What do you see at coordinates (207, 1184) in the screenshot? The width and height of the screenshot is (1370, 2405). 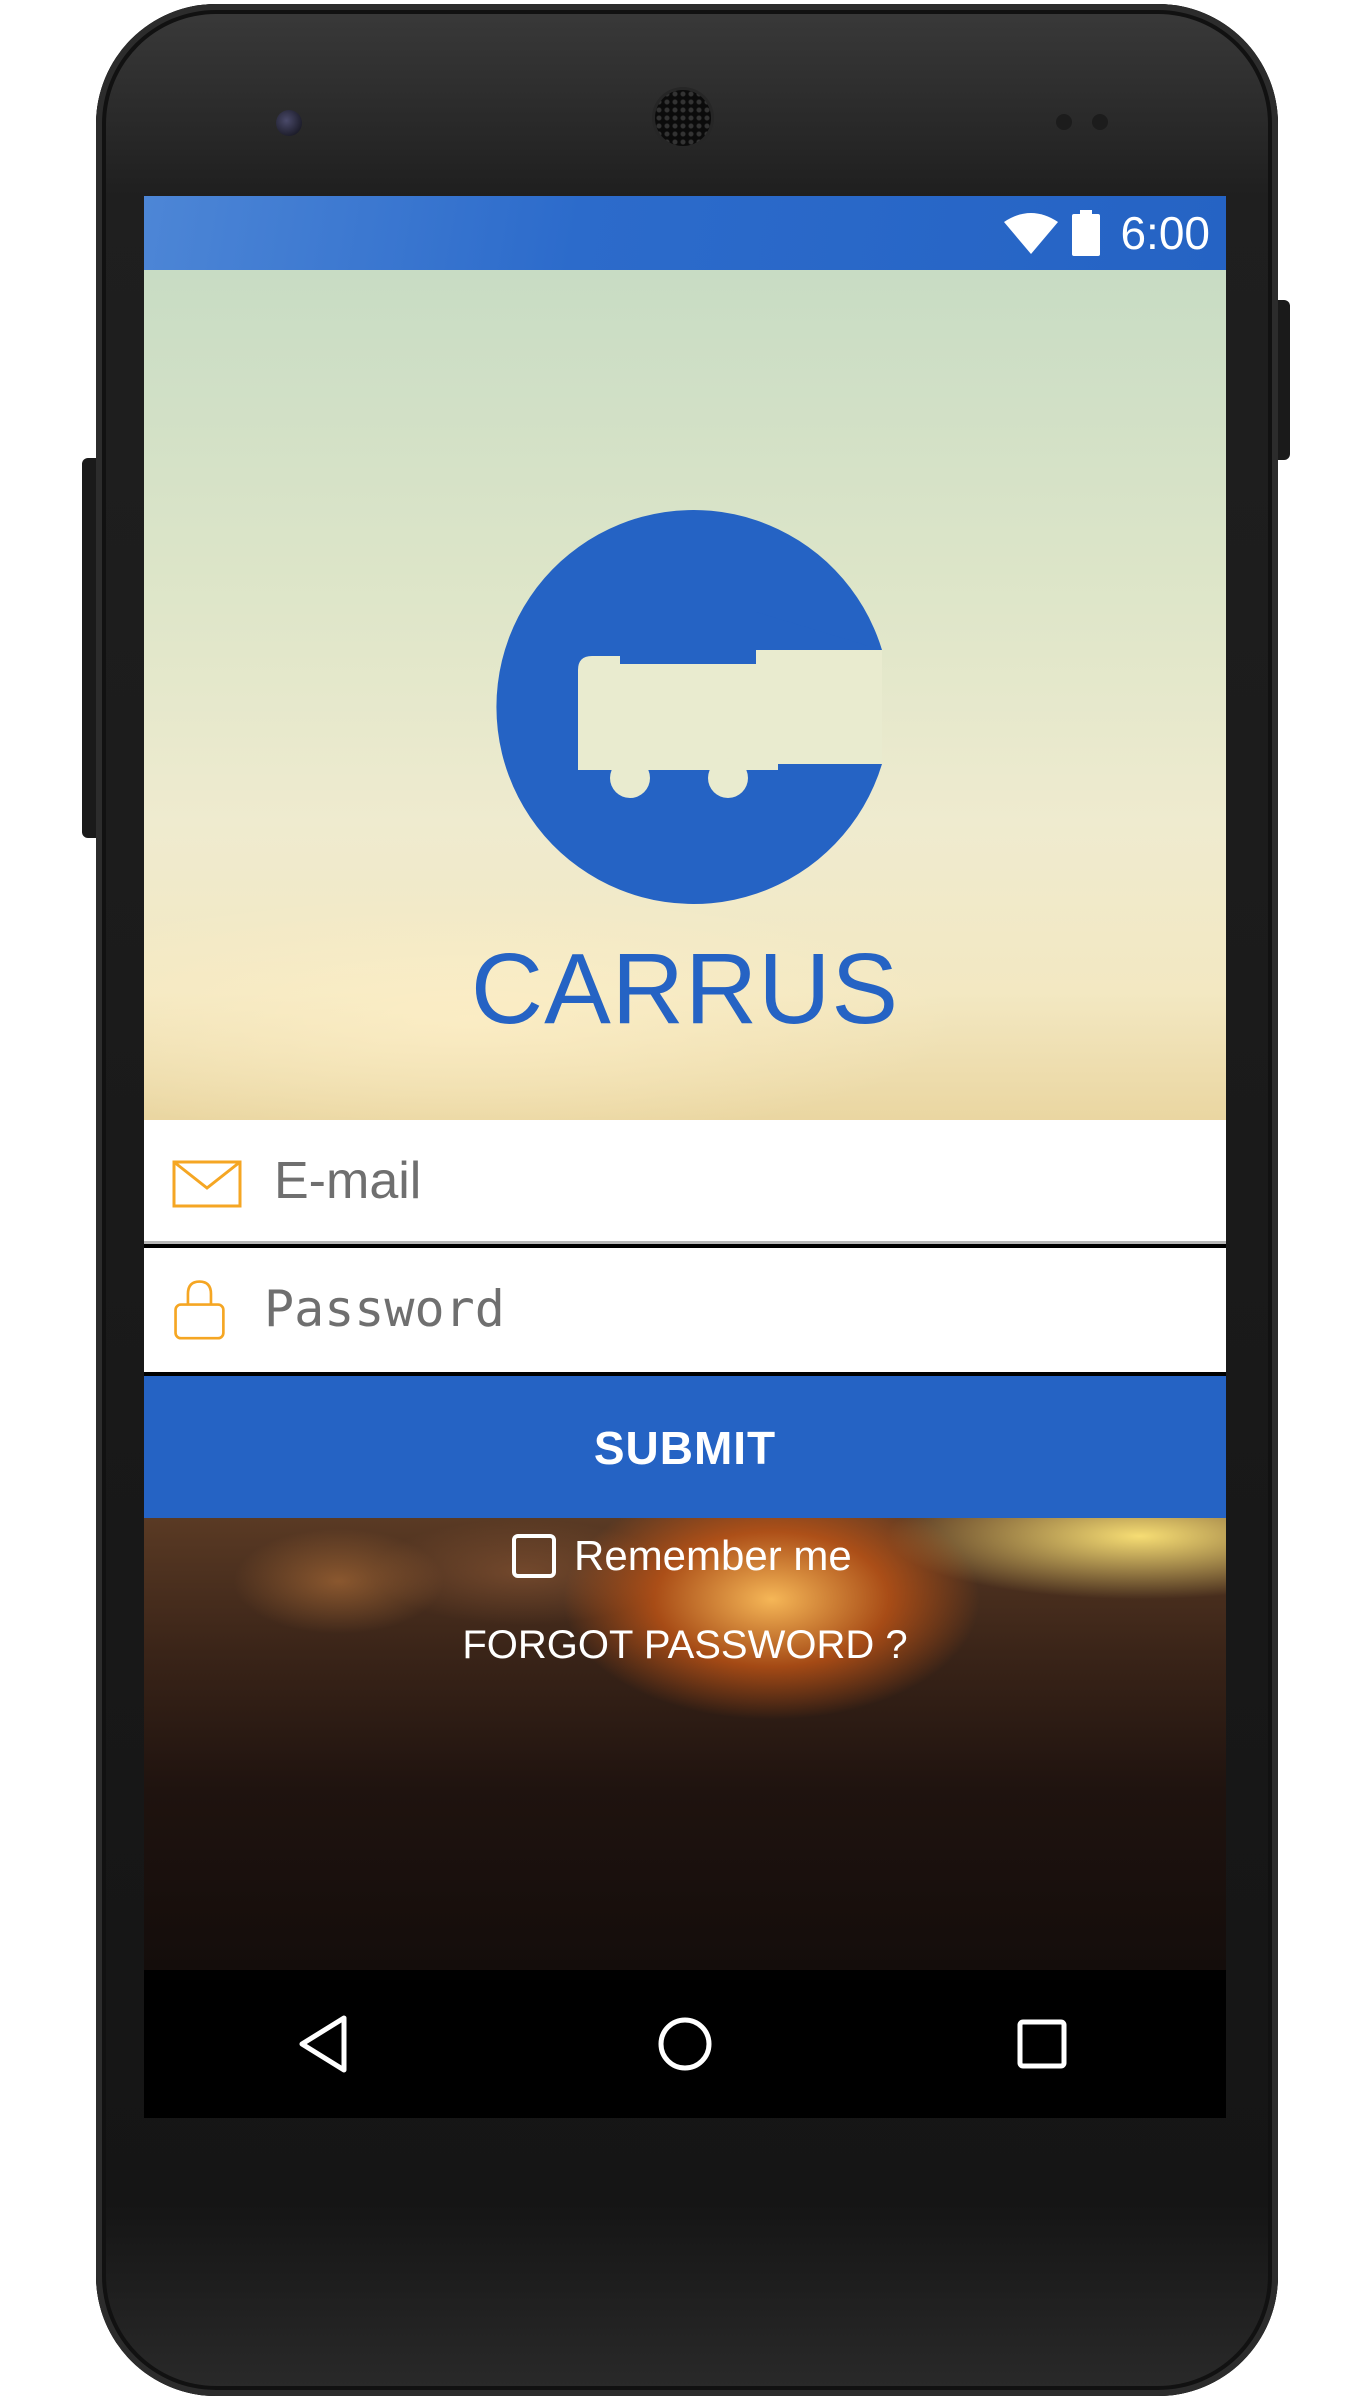 I see `envelope-icon` at bounding box center [207, 1184].